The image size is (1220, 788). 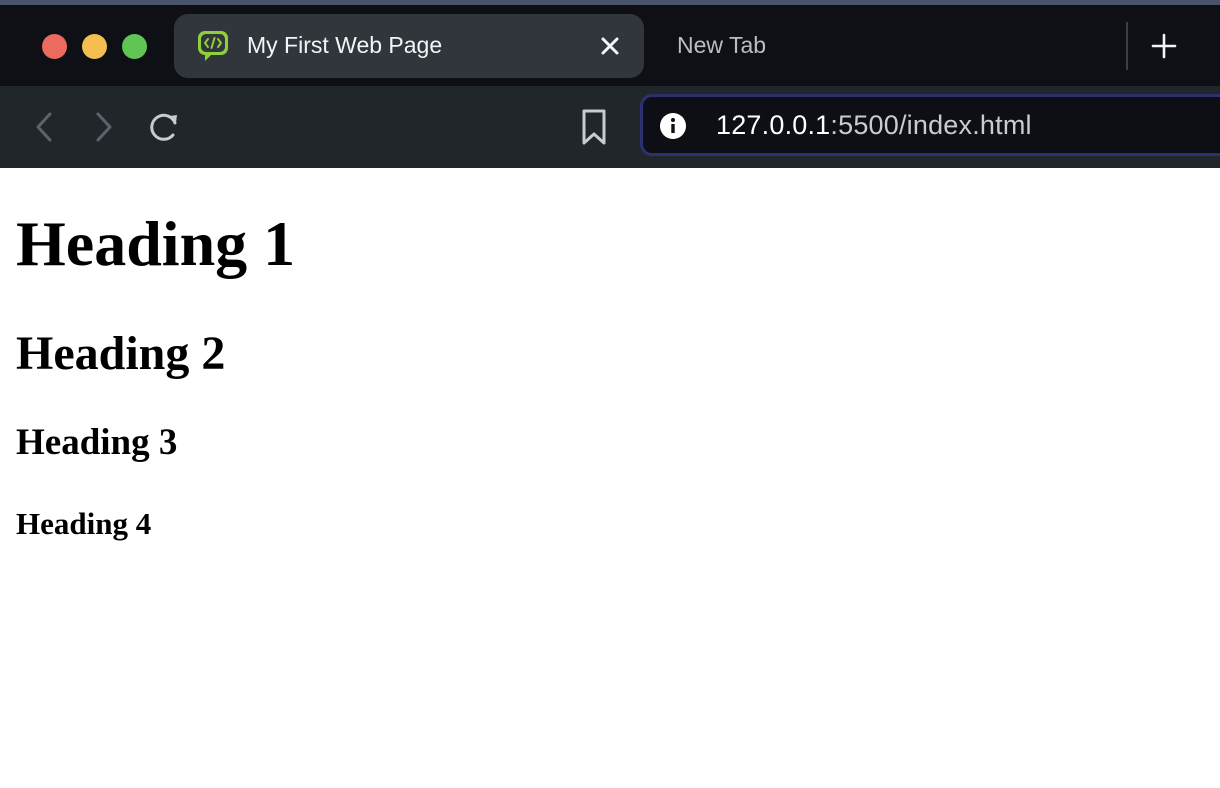 I want to click on heading-3: Heading 3, so click(x=97, y=442).